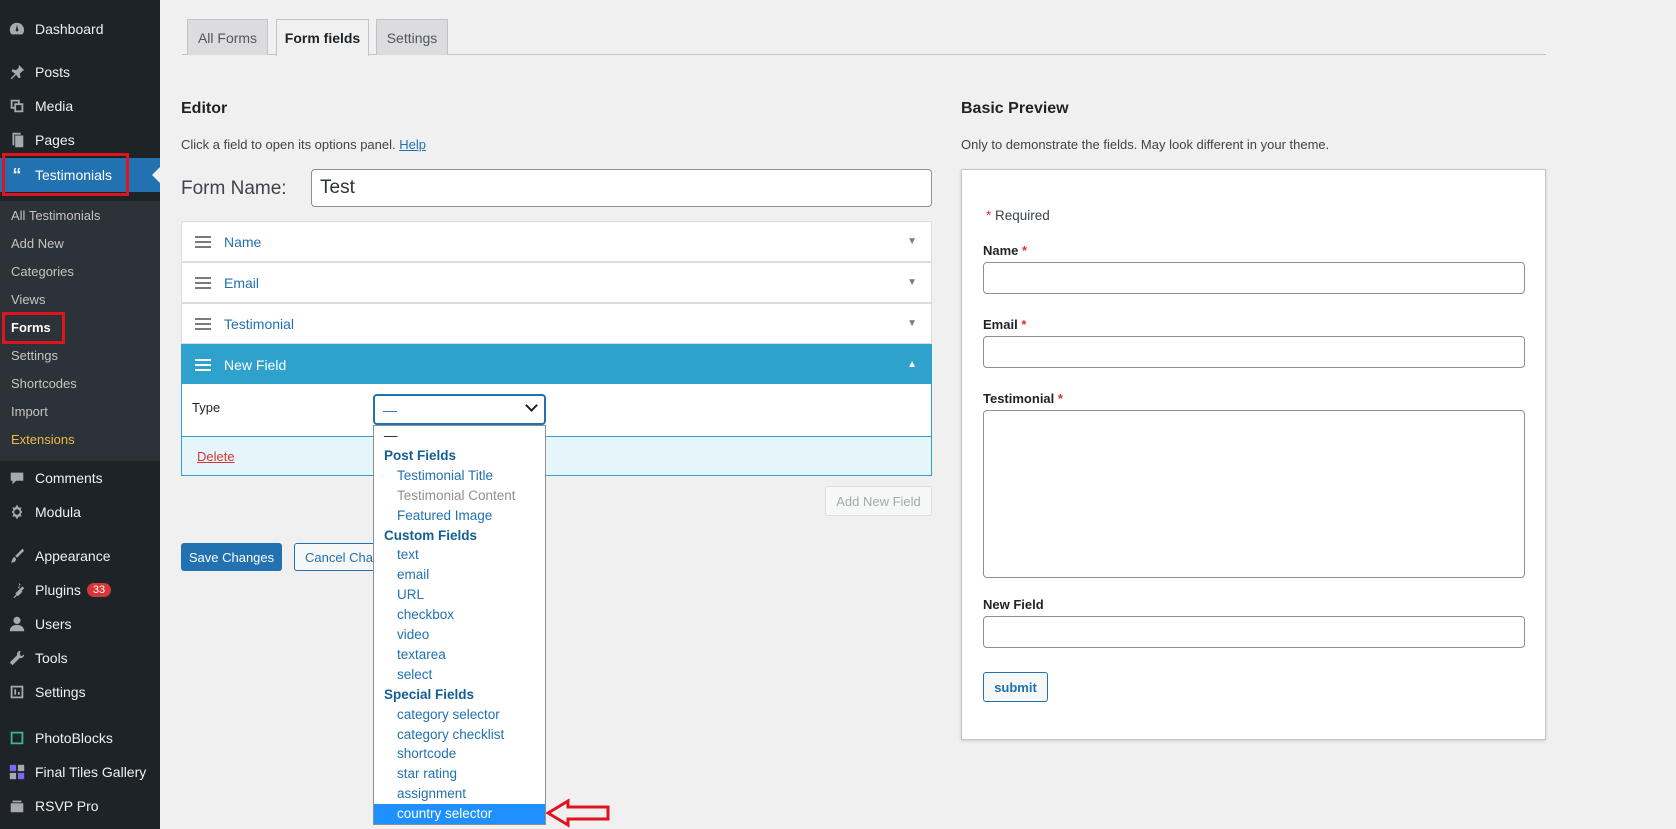  I want to click on pin-icon, so click(17, 72).